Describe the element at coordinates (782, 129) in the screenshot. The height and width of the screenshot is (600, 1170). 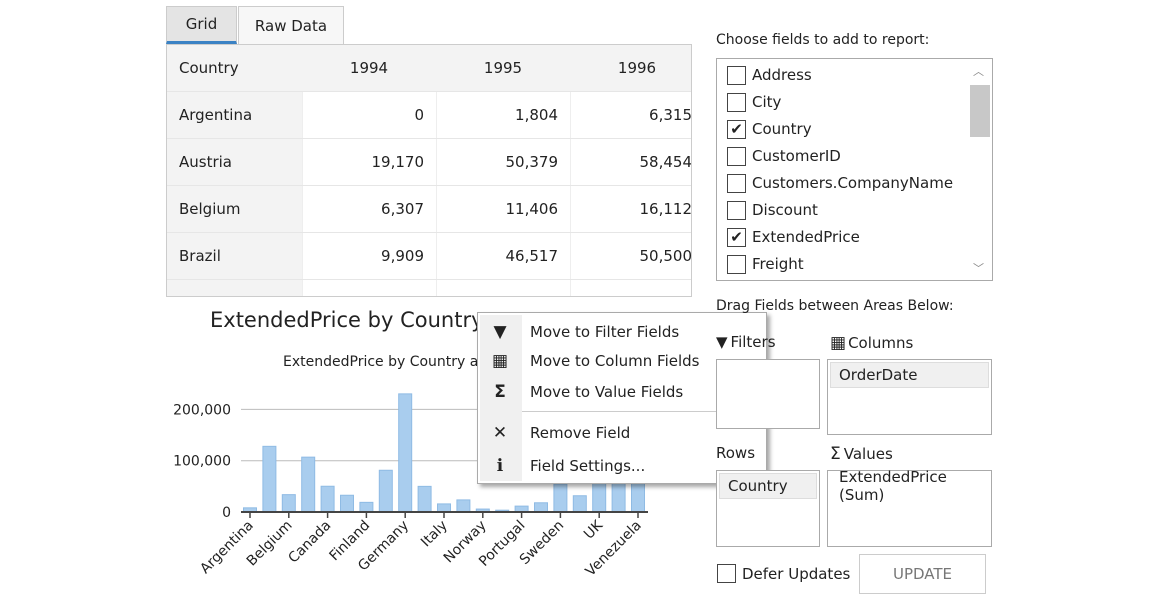
I see `field-label: Country` at that location.